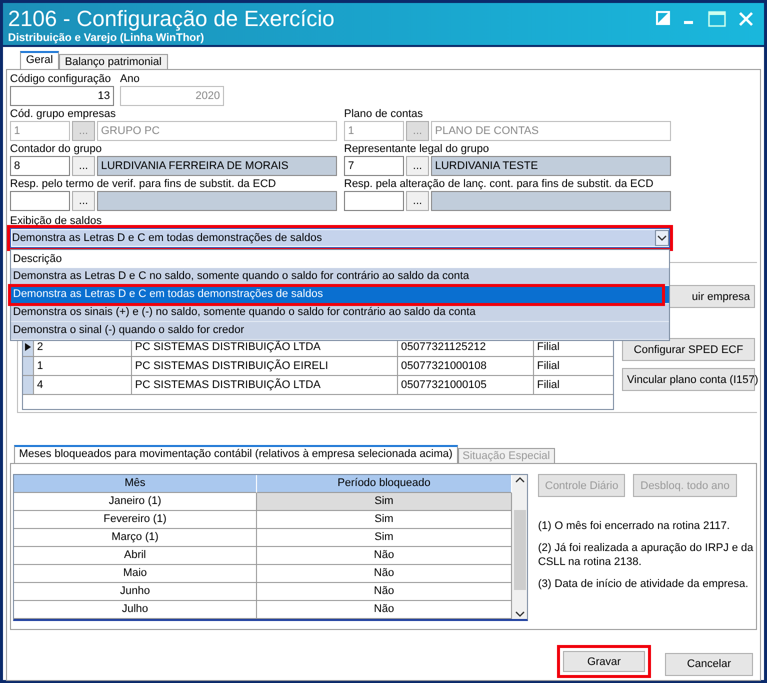  What do you see at coordinates (56, 149) in the screenshot?
I see `field-label: Contador do grupo` at bounding box center [56, 149].